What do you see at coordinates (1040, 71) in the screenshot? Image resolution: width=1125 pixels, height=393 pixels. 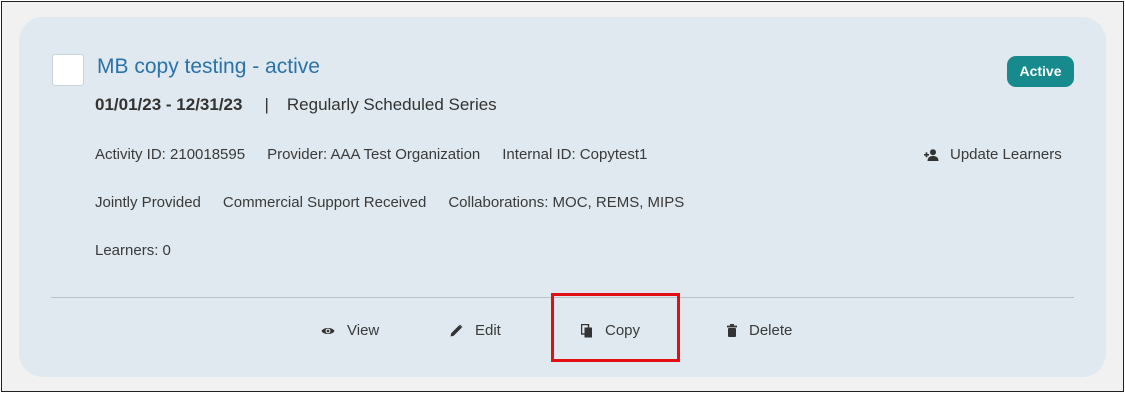 I see `status-badge: Active` at bounding box center [1040, 71].